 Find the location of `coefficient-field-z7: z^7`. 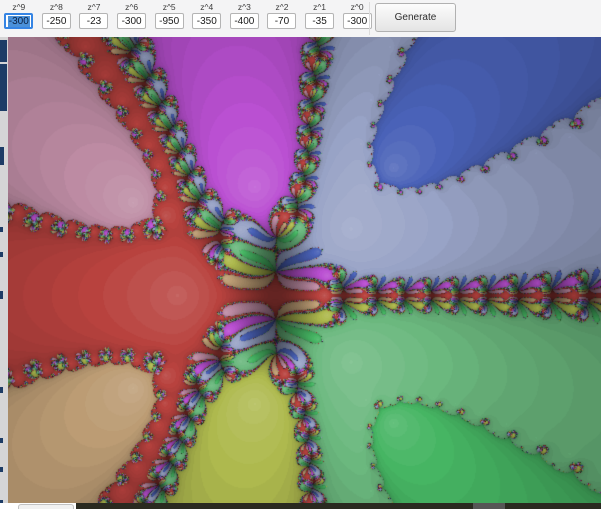

coefficient-field-z7: z^7 is located at coordinates (94, 15).